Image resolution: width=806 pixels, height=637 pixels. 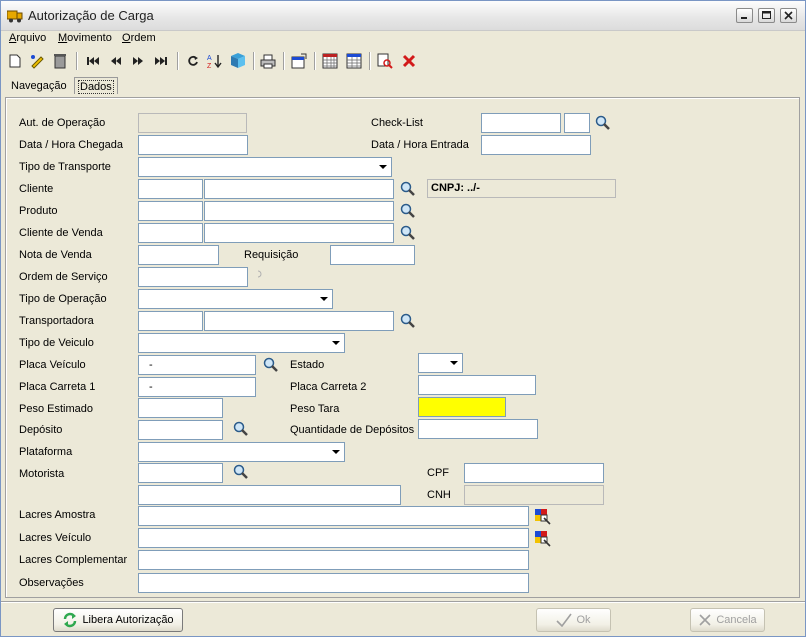 What do you see at coordinates (268, 61) in the screenshot?
I see `print-icon` at bounding box center [268, 61].